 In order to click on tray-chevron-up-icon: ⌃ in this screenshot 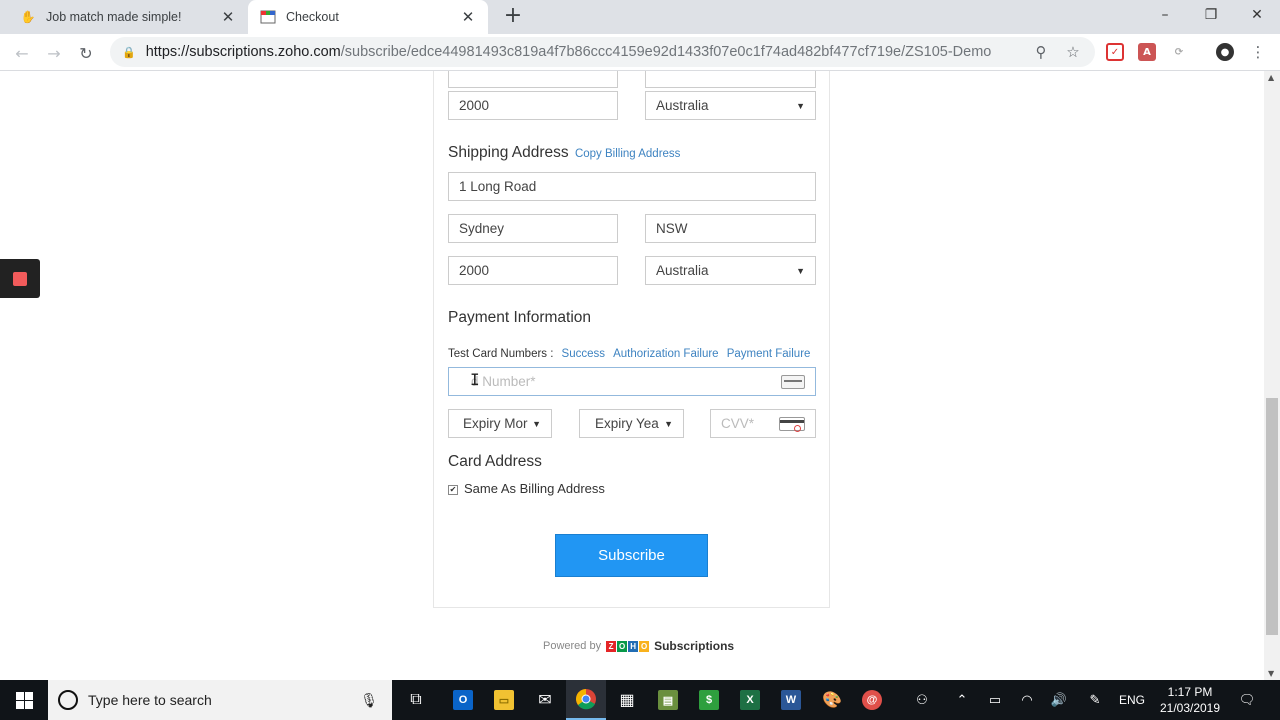, I will do `click(962, 700)`.